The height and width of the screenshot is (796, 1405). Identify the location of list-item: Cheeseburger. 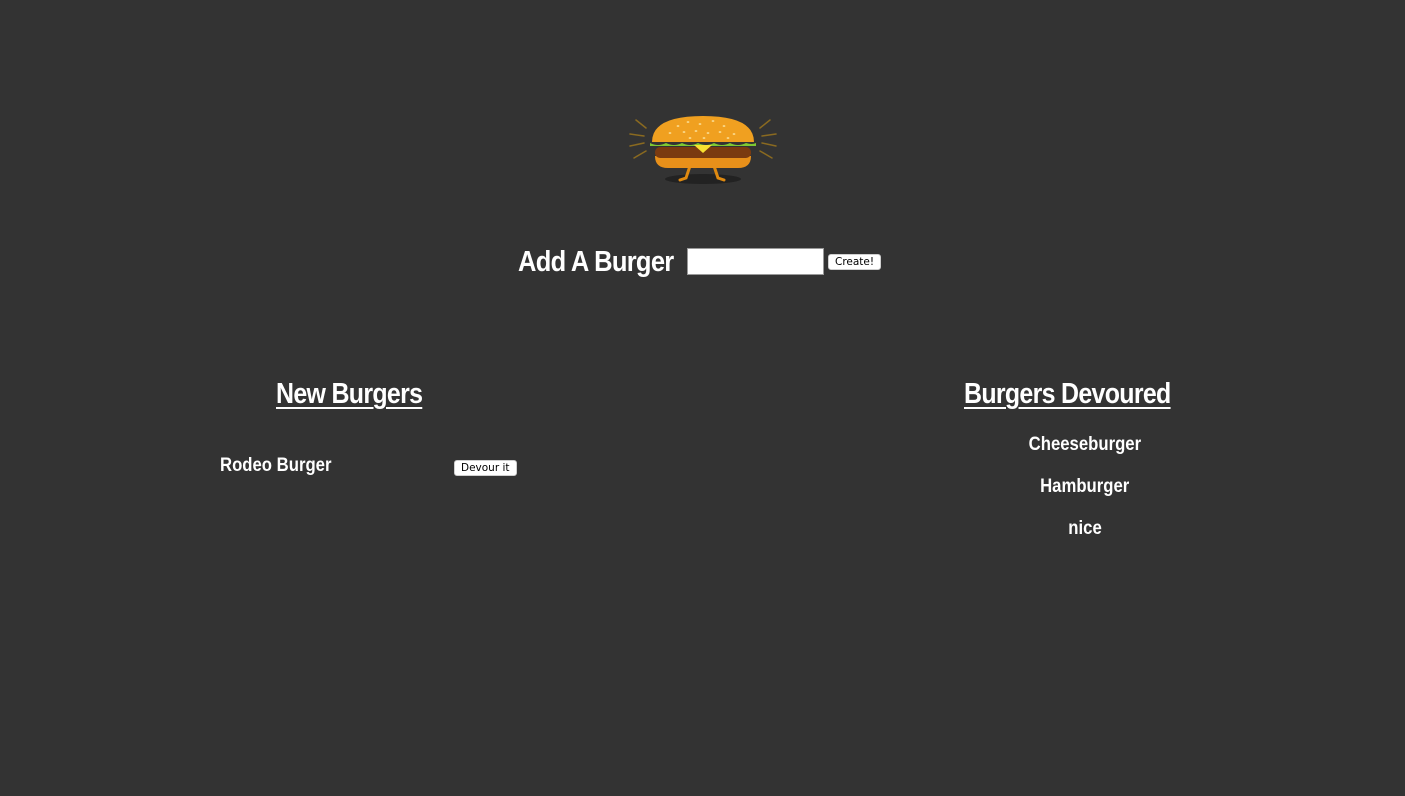
(1085, 455).